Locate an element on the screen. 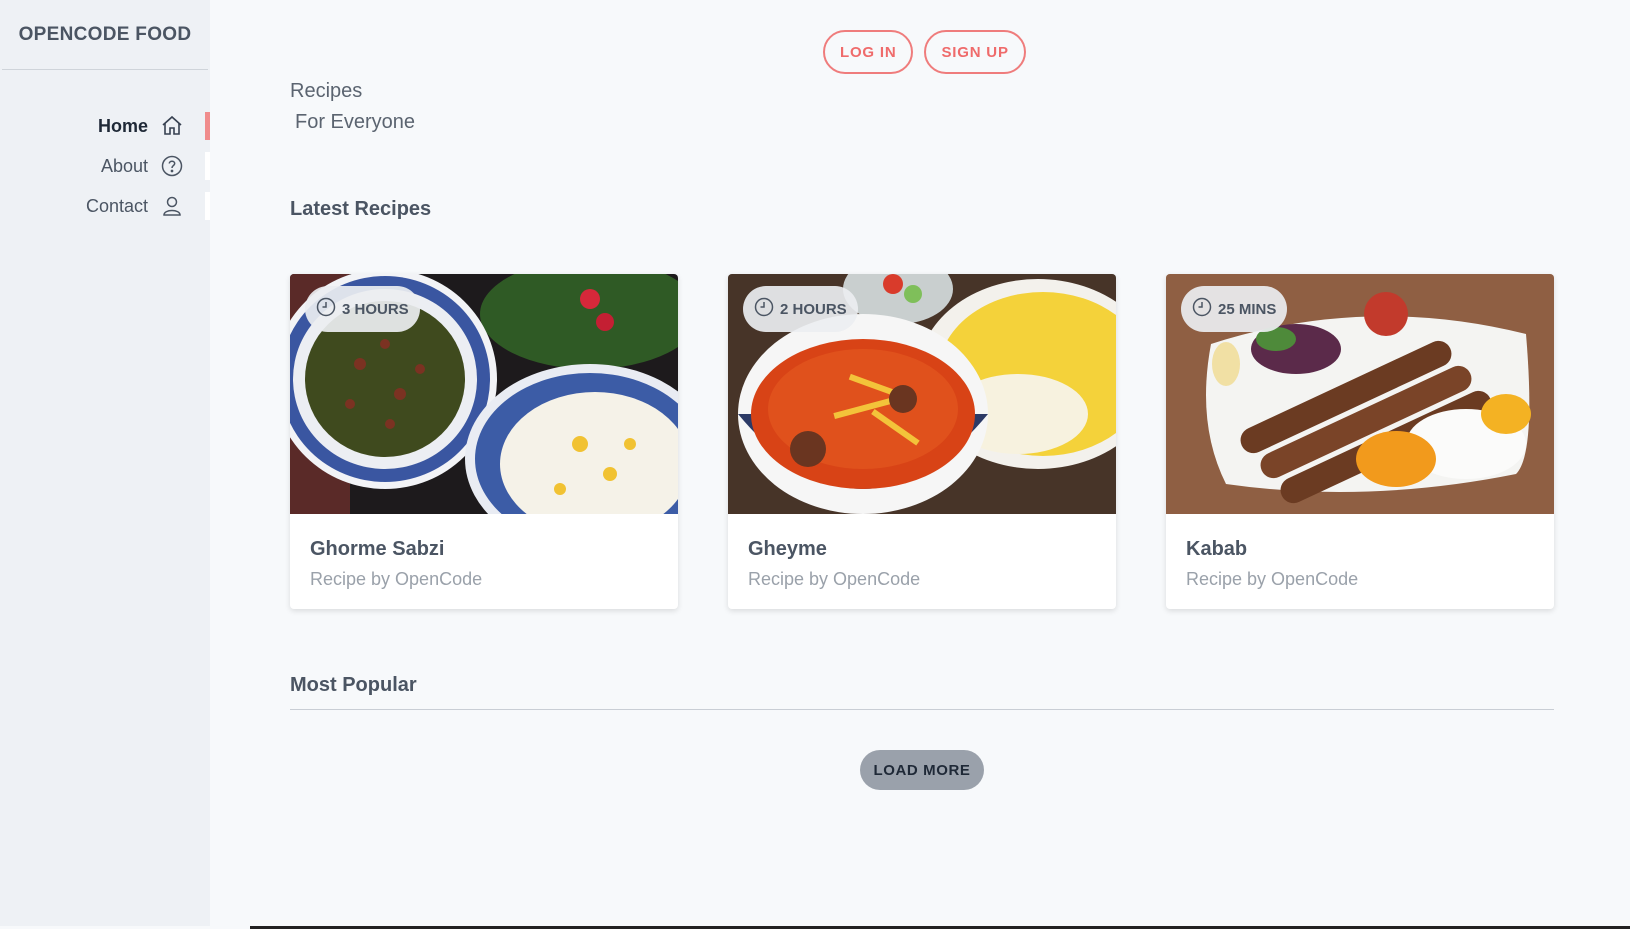 The width and height of the screenshot is (1630, 929). cook-time: 25 MINS is located at coordinates (1247, 309).